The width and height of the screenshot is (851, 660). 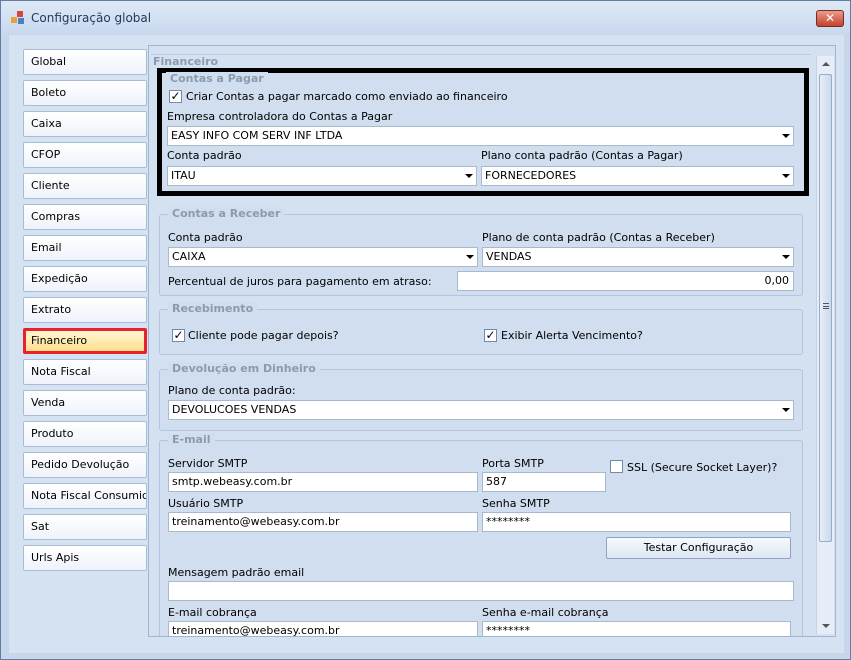 What do you see at coordinates (208, 463) in the screenshot?
I see `servidor-smtp-label: Servidor SMTP` at bounding box center [208, 463].